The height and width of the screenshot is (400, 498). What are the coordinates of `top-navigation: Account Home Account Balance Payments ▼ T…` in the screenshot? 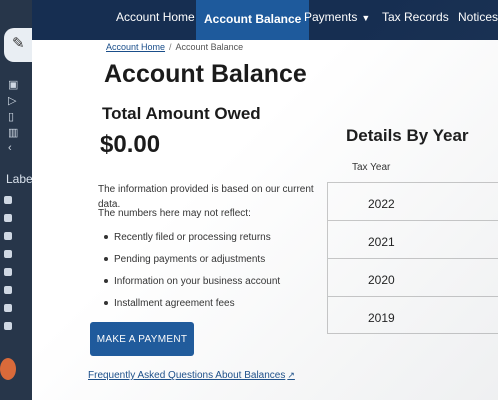 It's located at (265, 20).